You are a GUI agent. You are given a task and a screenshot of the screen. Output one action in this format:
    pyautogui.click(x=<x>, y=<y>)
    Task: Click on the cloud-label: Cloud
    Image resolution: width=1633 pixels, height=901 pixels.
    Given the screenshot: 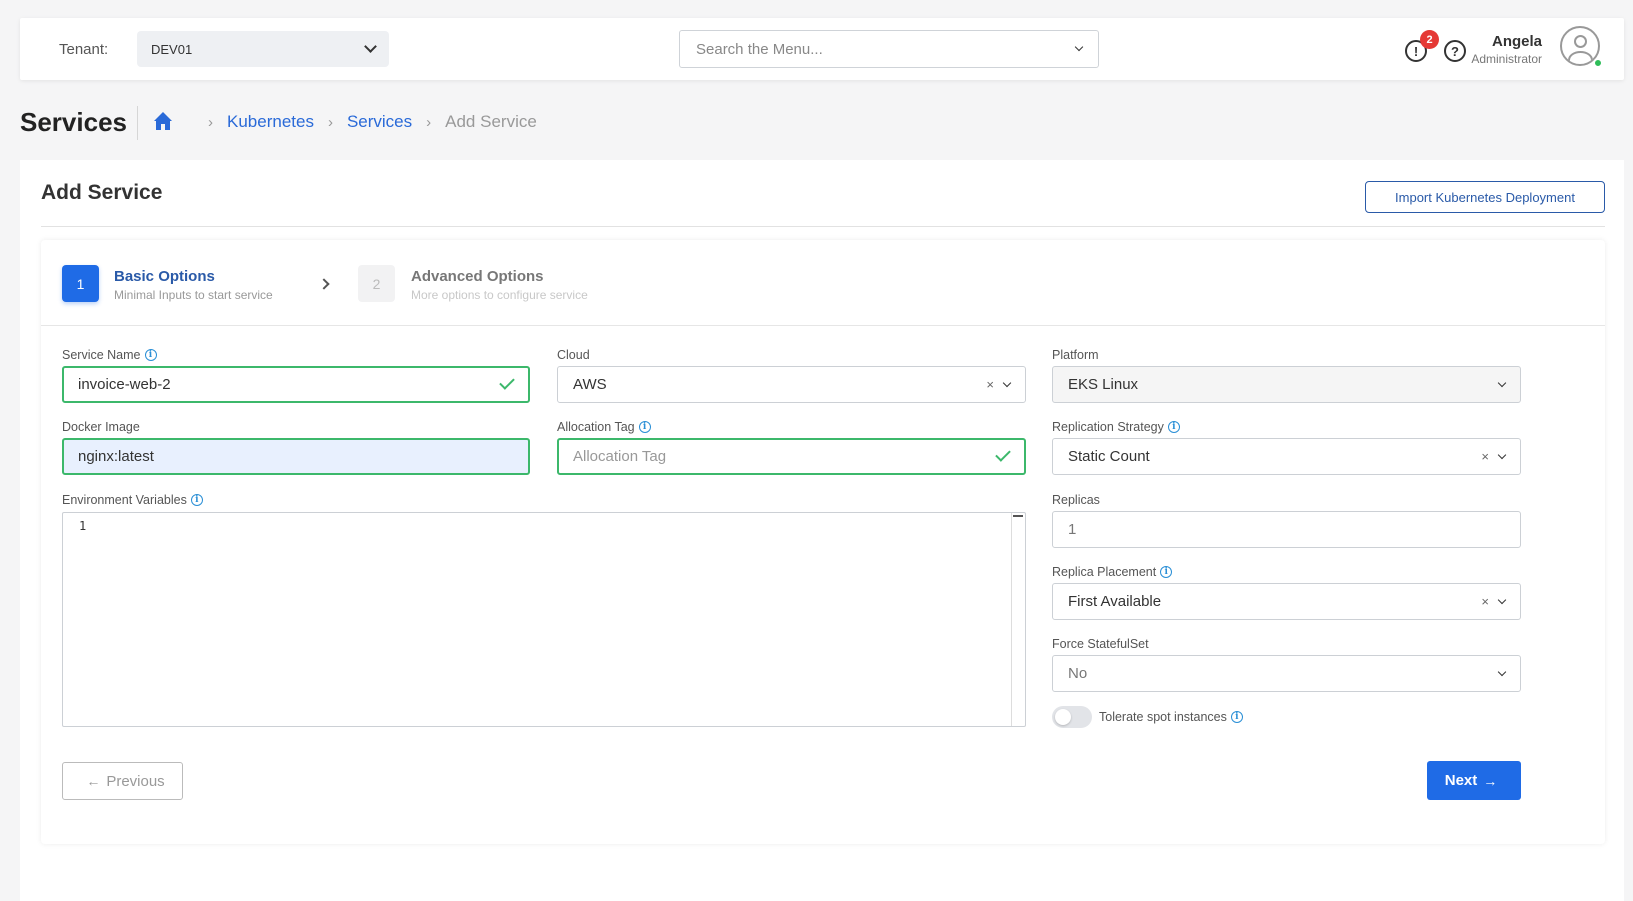 What is the action you would take?
    pyautogui.click(x=573, y=355)
    